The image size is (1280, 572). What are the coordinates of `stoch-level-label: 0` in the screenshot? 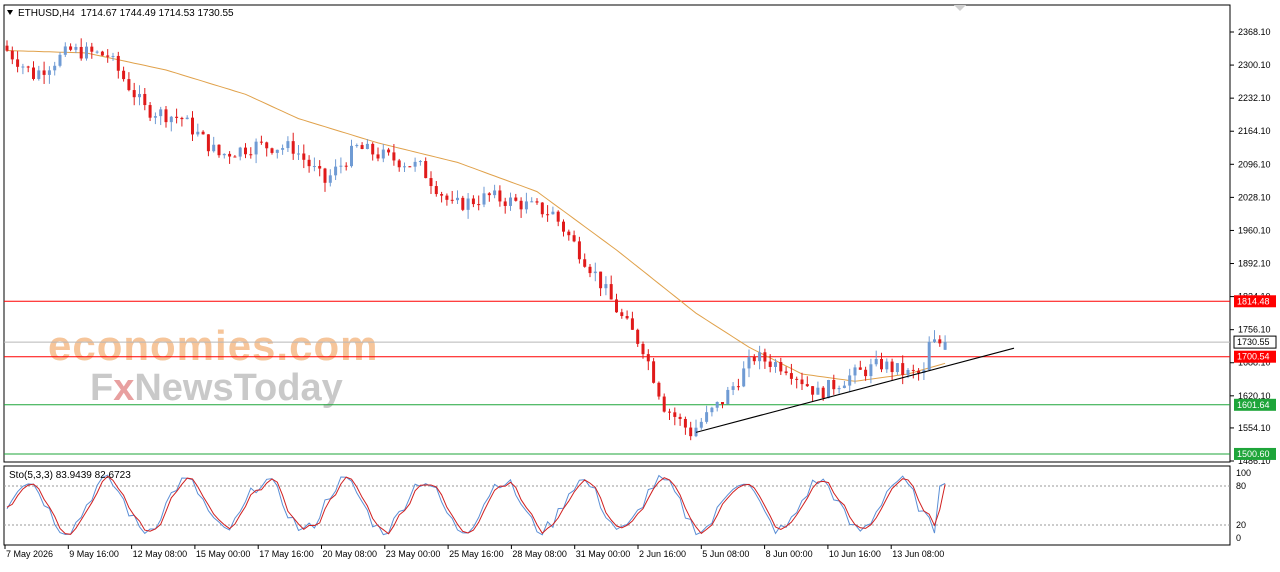 It's located at (1238, 538).